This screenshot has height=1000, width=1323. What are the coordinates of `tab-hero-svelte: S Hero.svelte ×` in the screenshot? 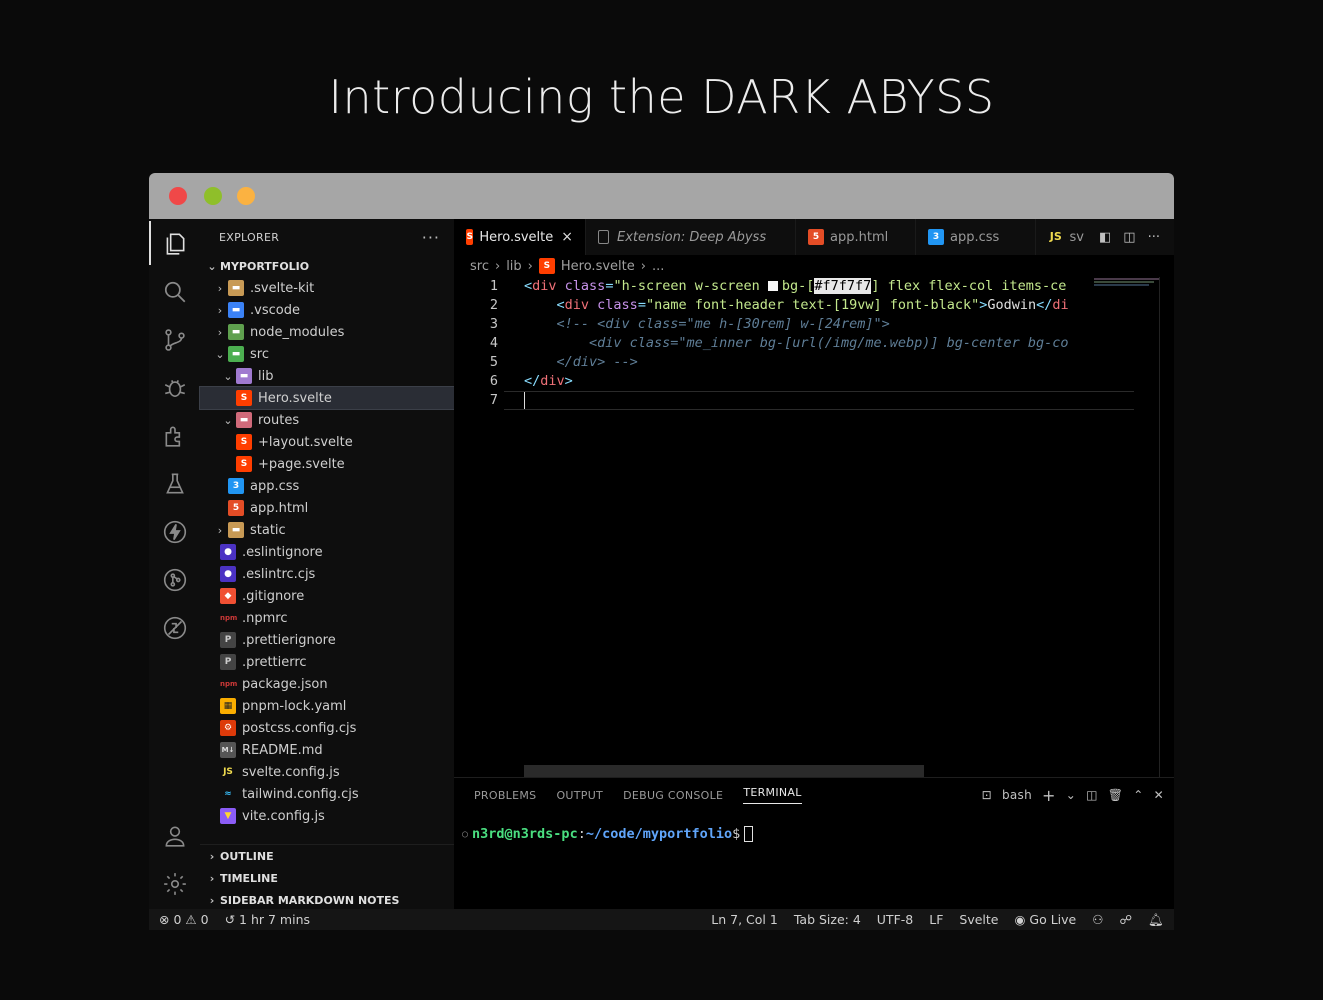 It's located at (520, 237).